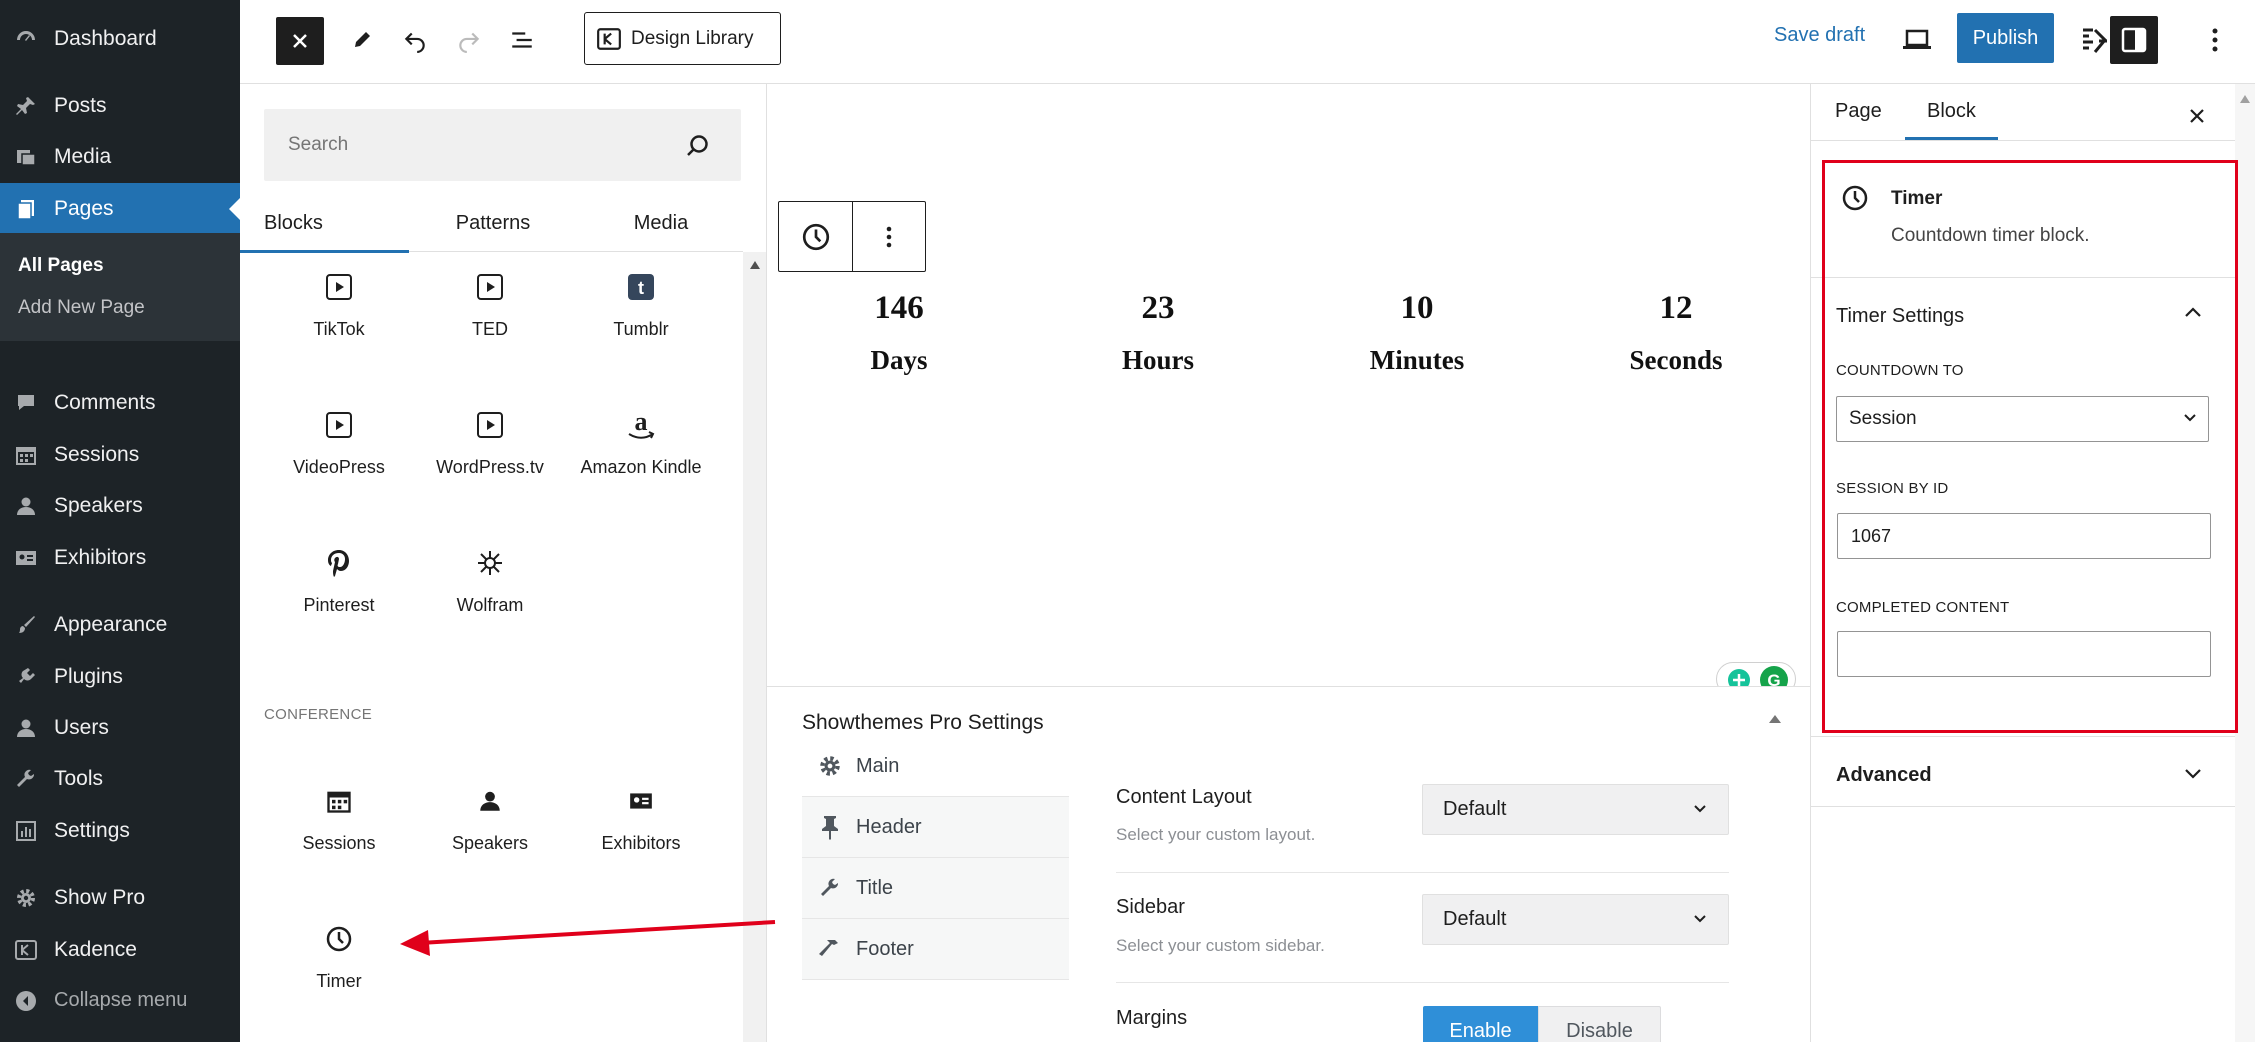  I want to click on tab-block: Block, so click(1951, 112).